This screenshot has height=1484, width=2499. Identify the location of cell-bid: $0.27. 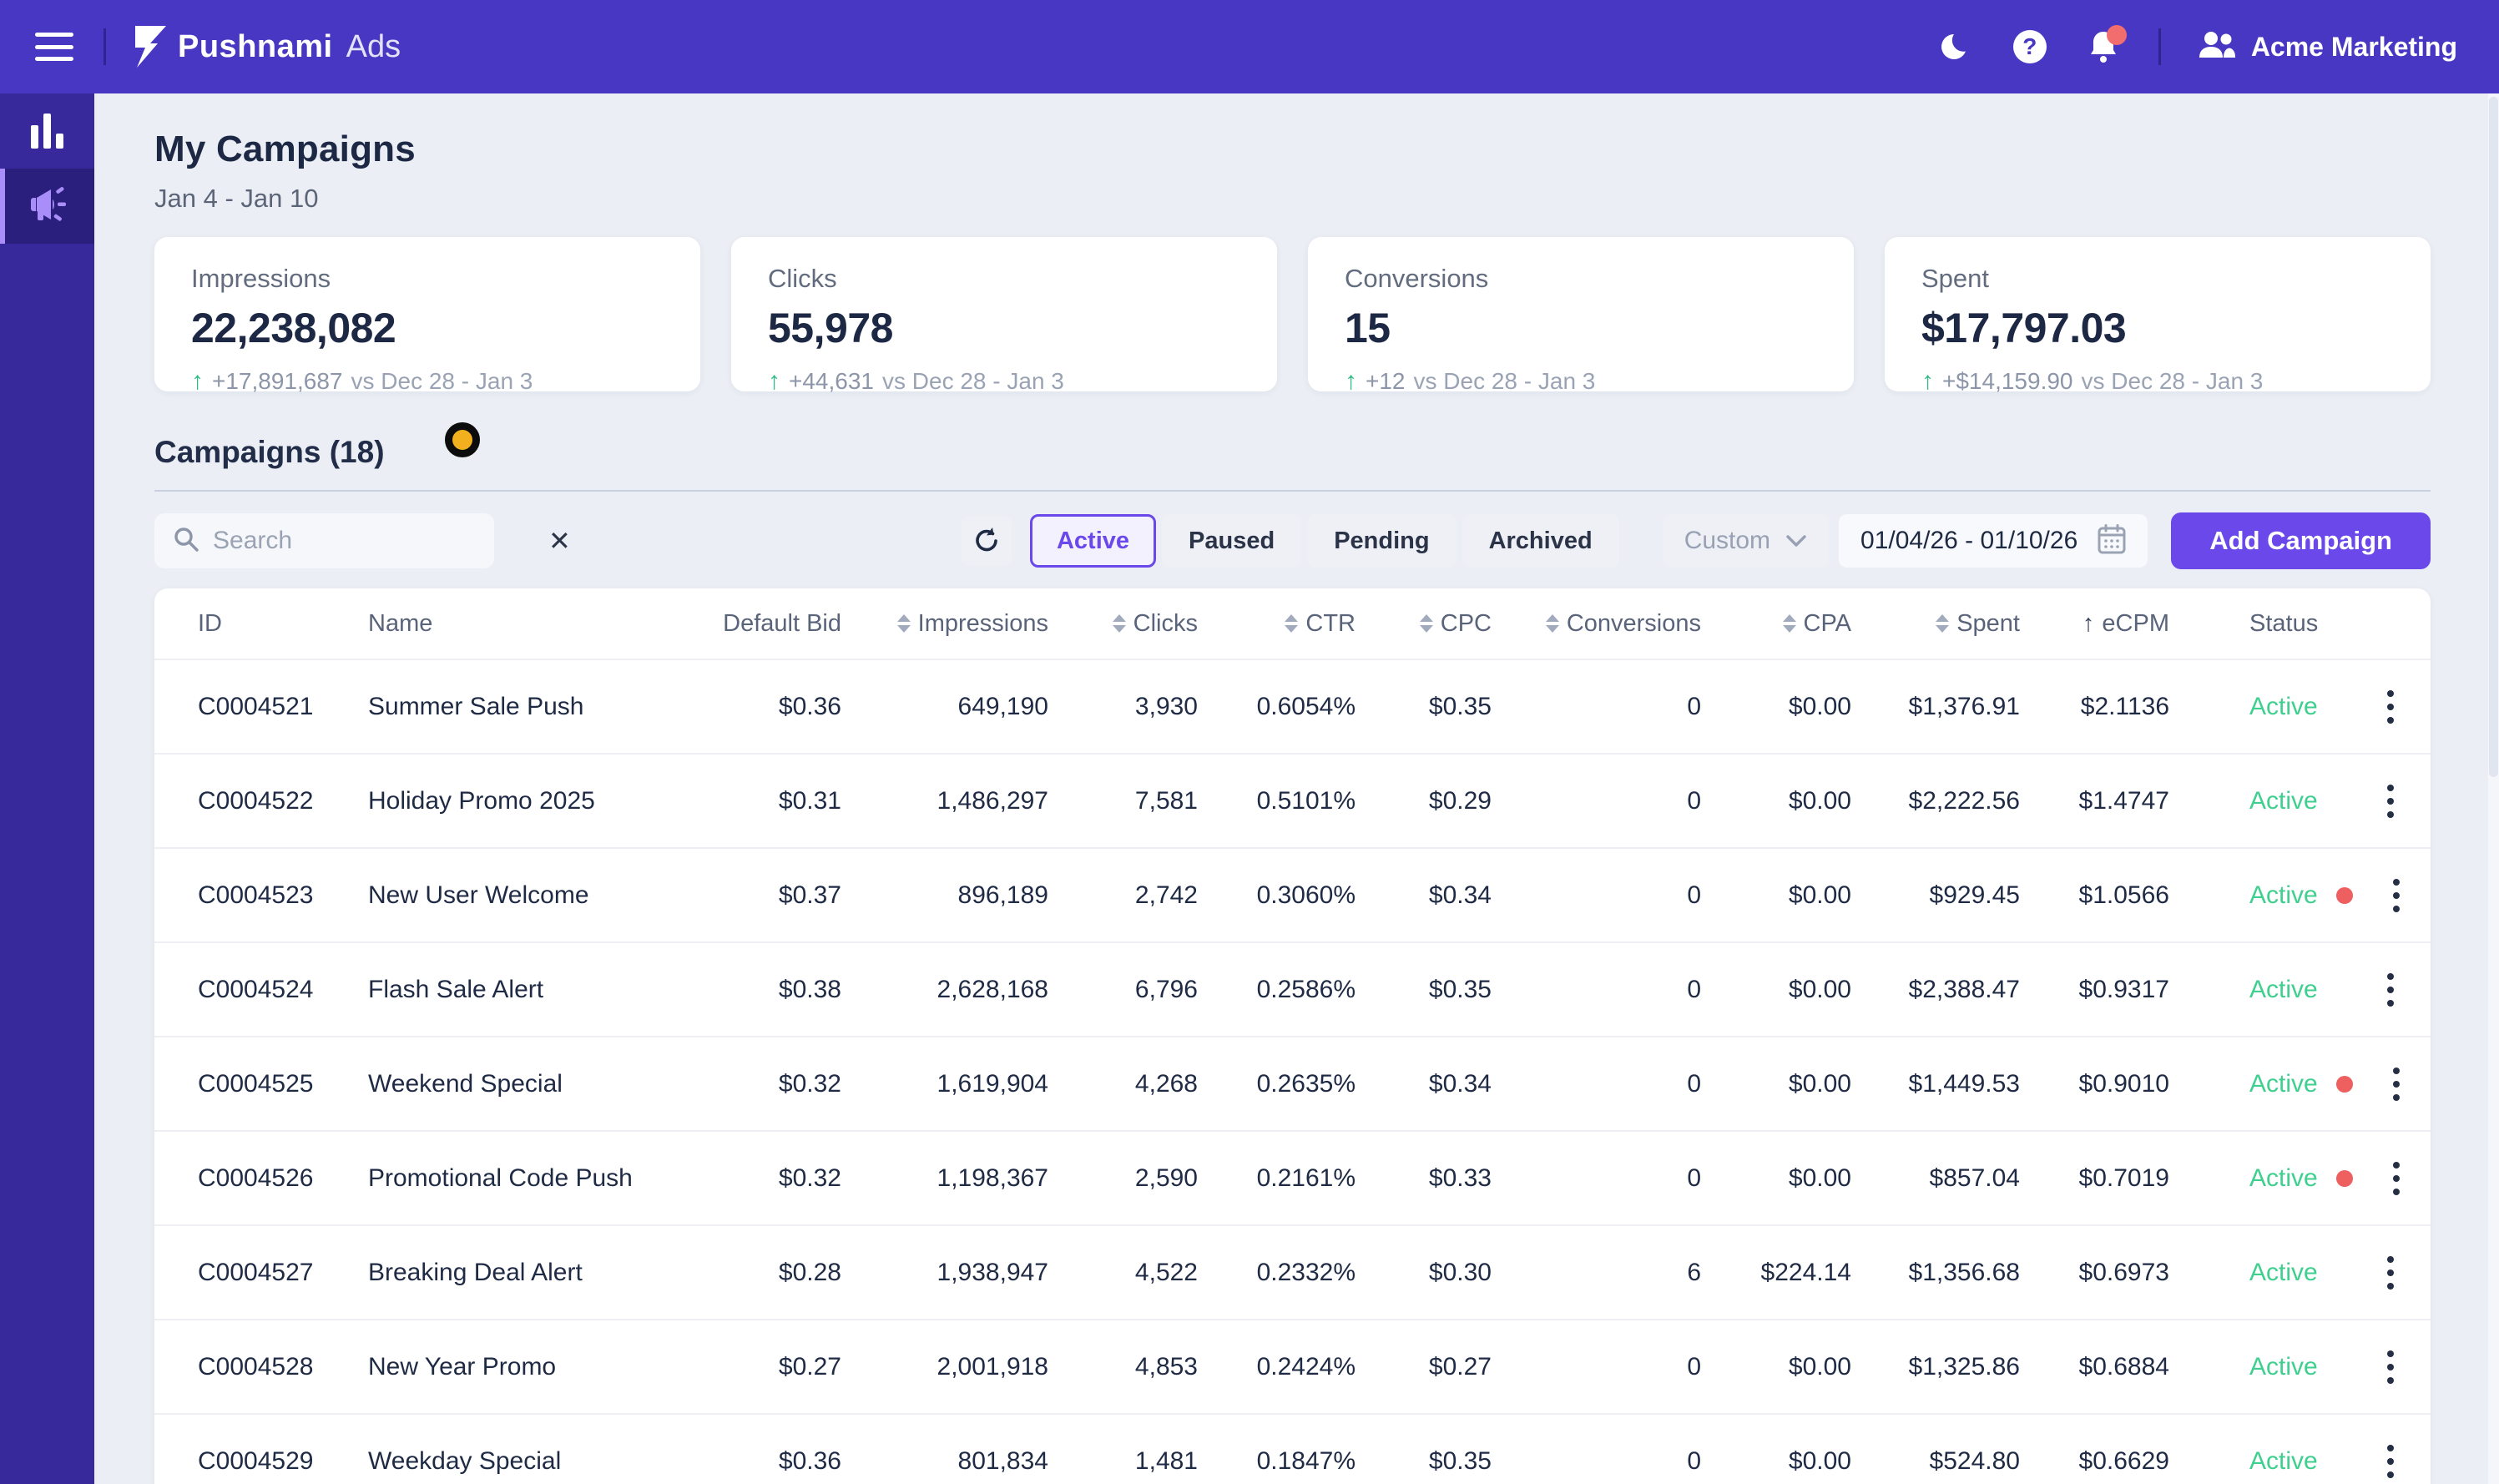
(809, 1366).